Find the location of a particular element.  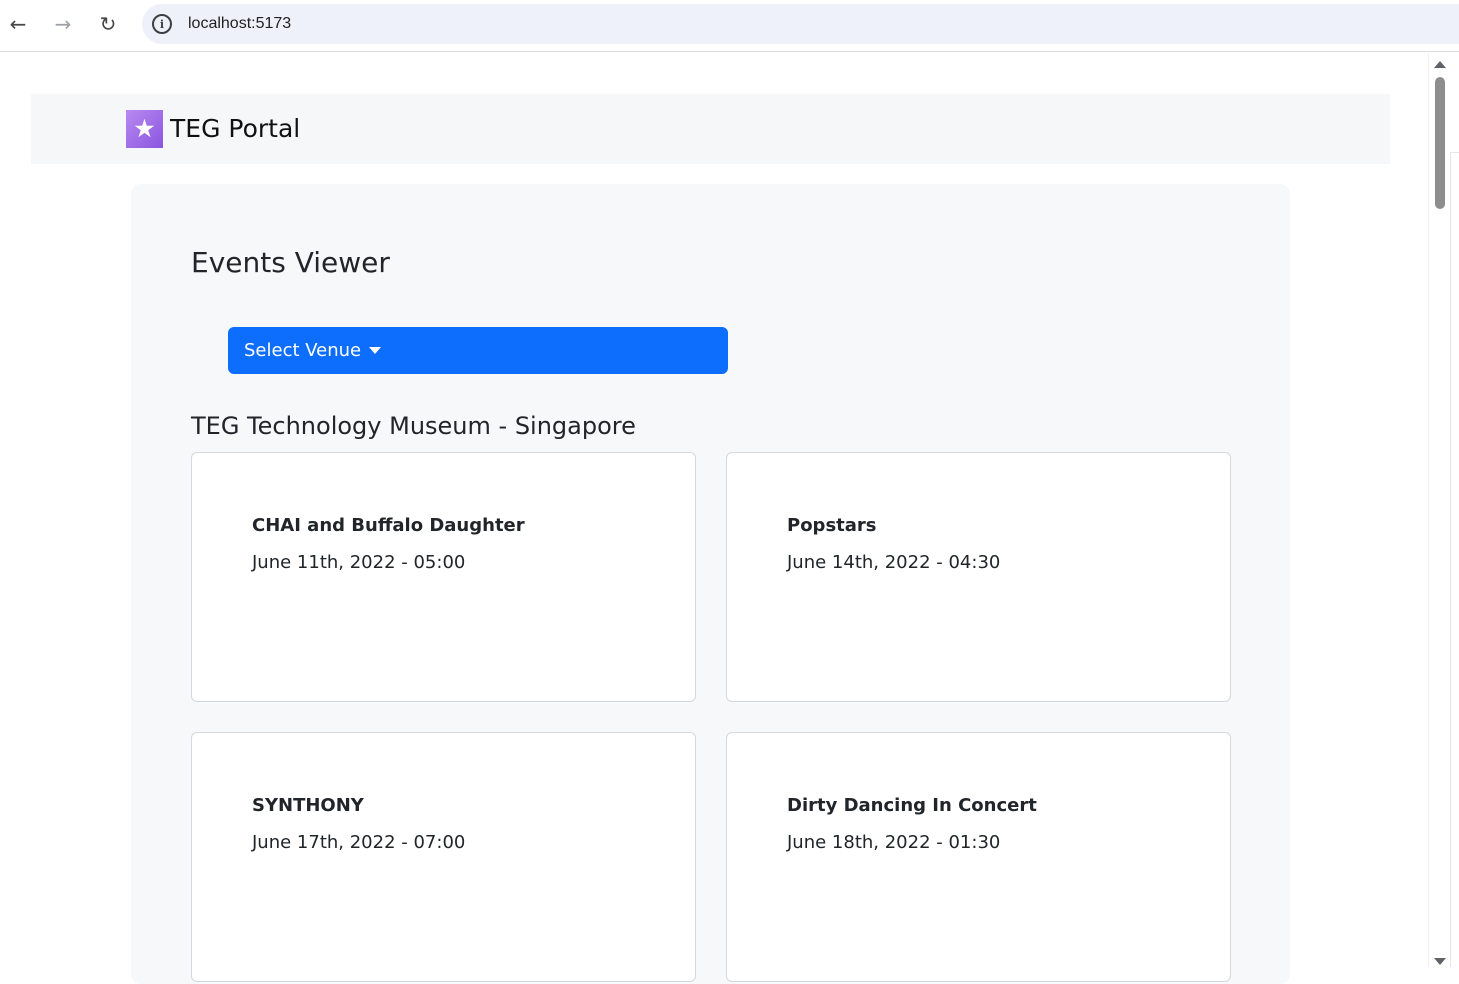

address-bar: i localhost:5173 is located at coordinates (800, 24).